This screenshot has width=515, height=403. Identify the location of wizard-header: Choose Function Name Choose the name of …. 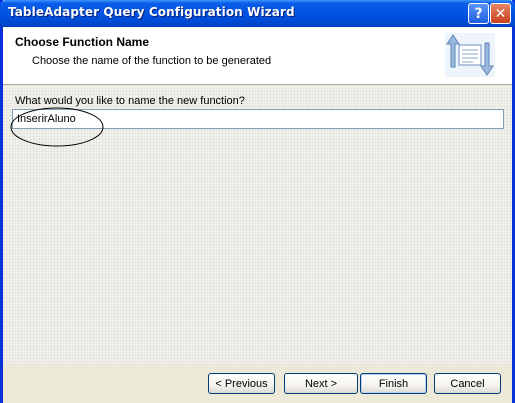
(257, 56).